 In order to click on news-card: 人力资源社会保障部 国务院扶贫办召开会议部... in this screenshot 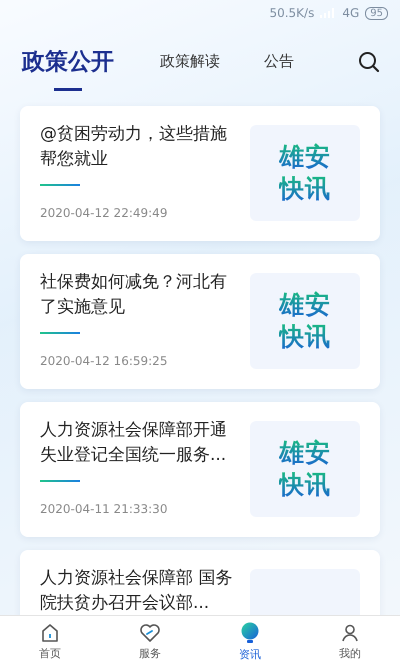, I will do `click(200, 582)`.